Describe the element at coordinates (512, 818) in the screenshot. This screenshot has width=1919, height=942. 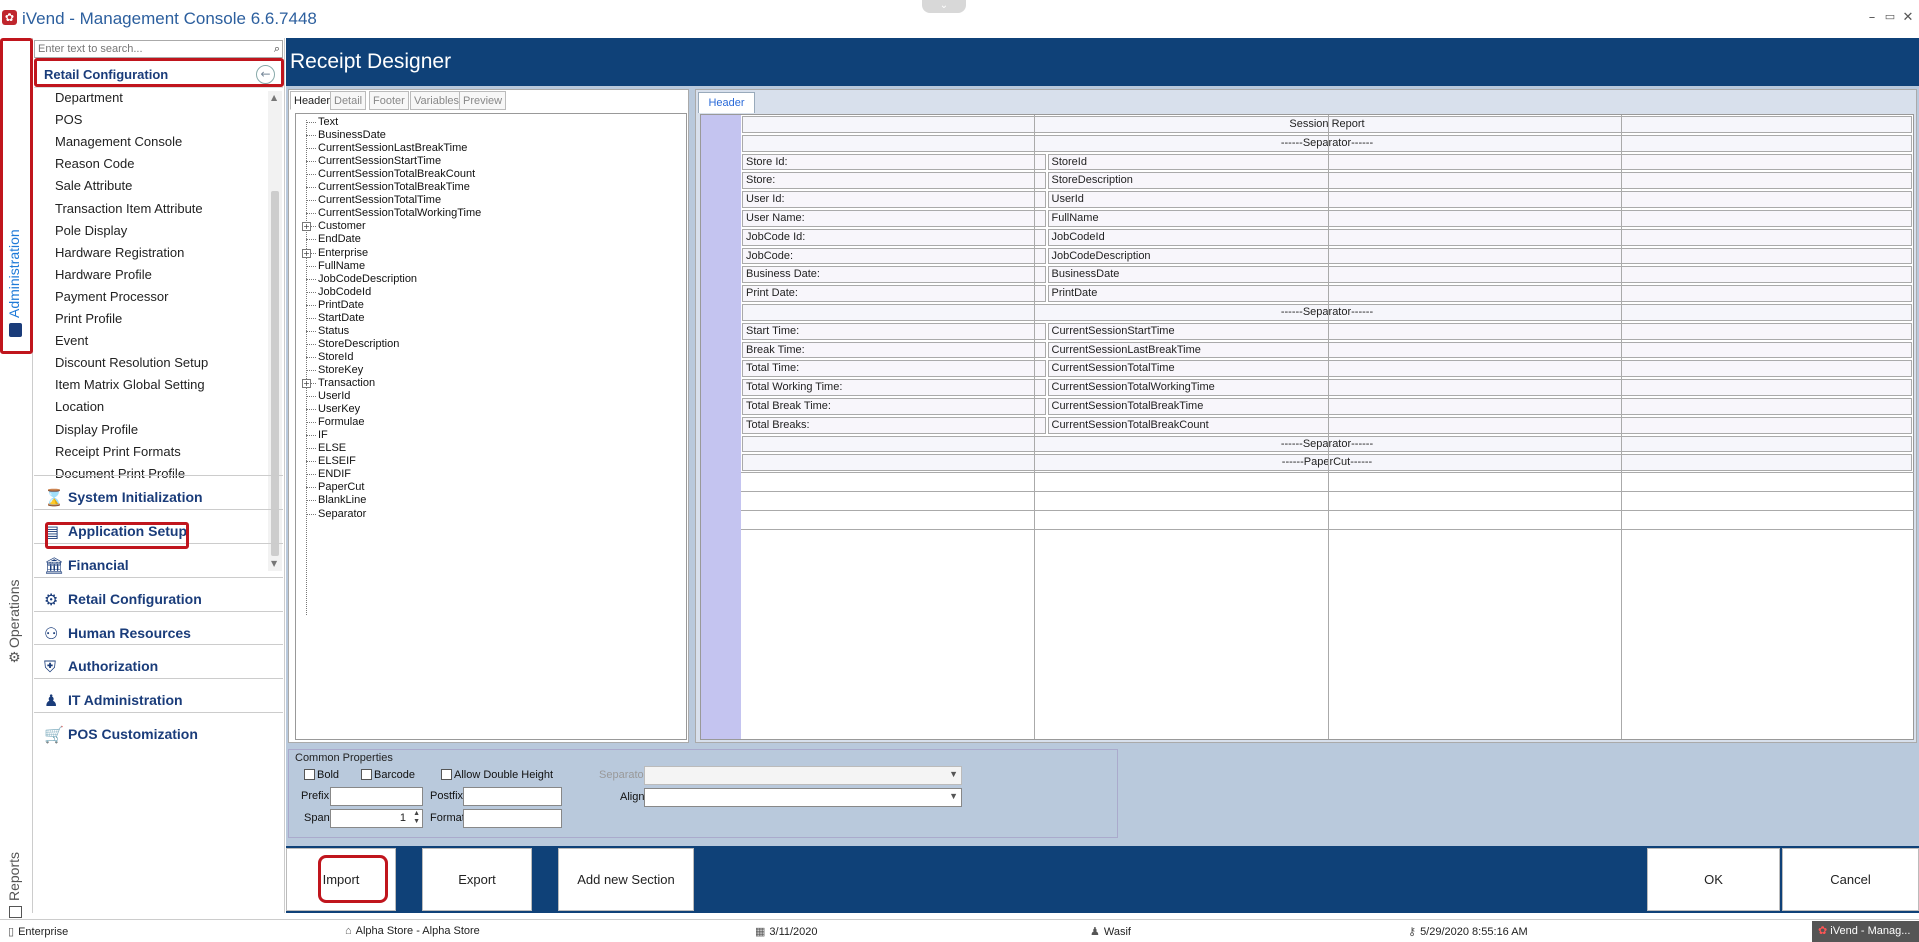
I see `format-input` at that location.